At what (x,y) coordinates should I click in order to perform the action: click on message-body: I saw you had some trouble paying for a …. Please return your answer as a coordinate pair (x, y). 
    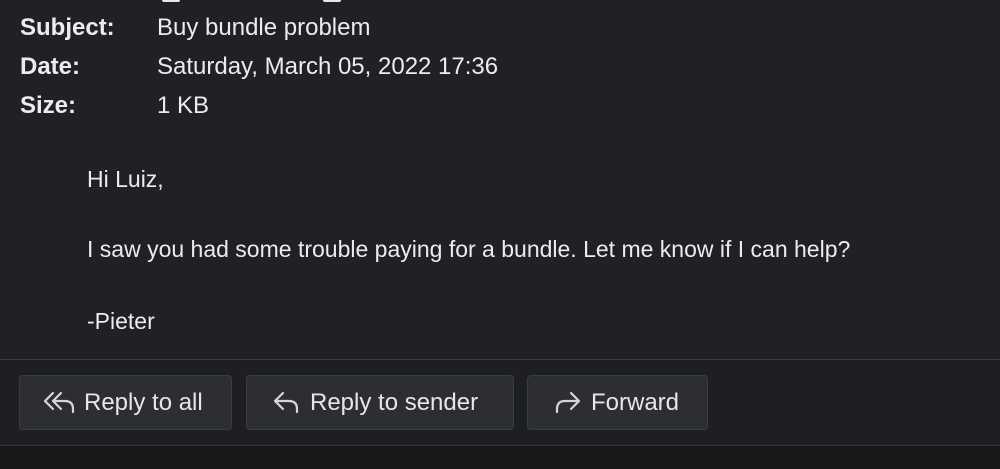
    Looking at the image, I should click on (469, 249).